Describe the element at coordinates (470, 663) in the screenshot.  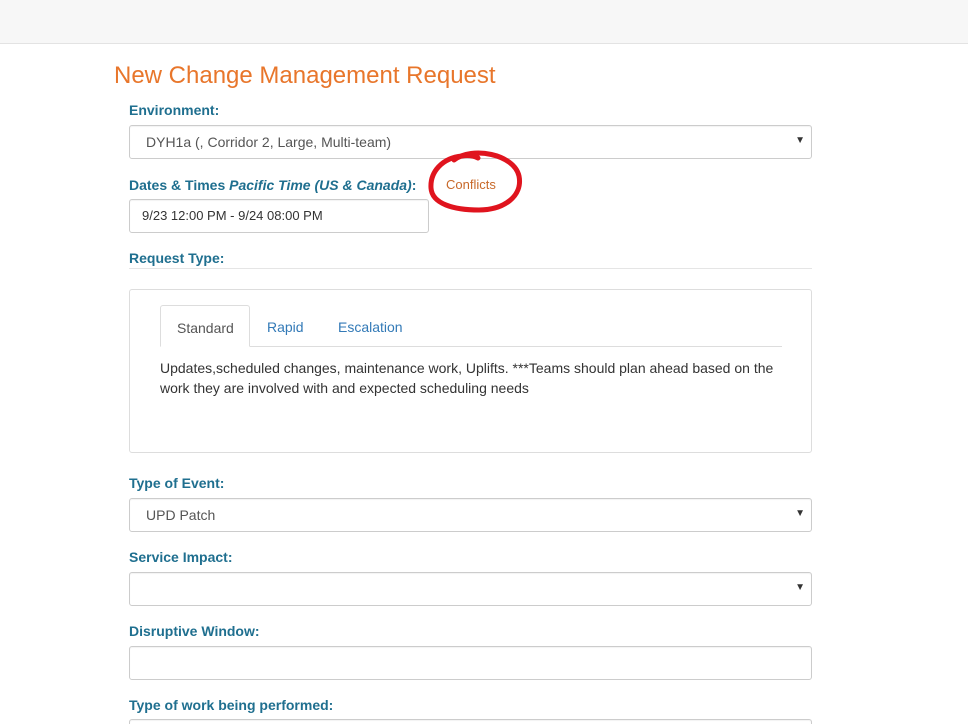
I see `disruptive-window-input` at that location.